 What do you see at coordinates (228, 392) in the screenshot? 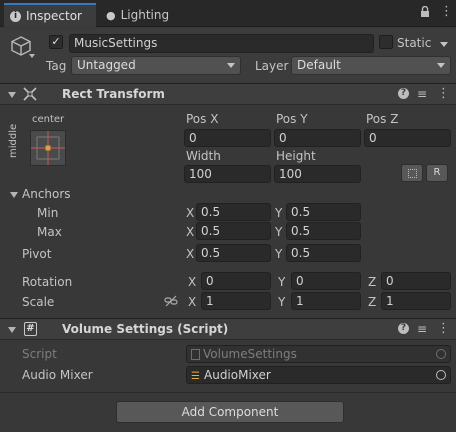
I see `divider` at bounding box center [228, 392].